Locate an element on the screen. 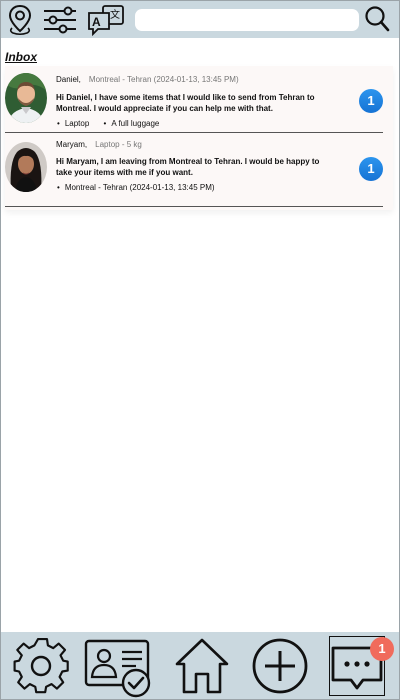  item-tags: Laptop A full luggage is located at coordinates (114, 123).